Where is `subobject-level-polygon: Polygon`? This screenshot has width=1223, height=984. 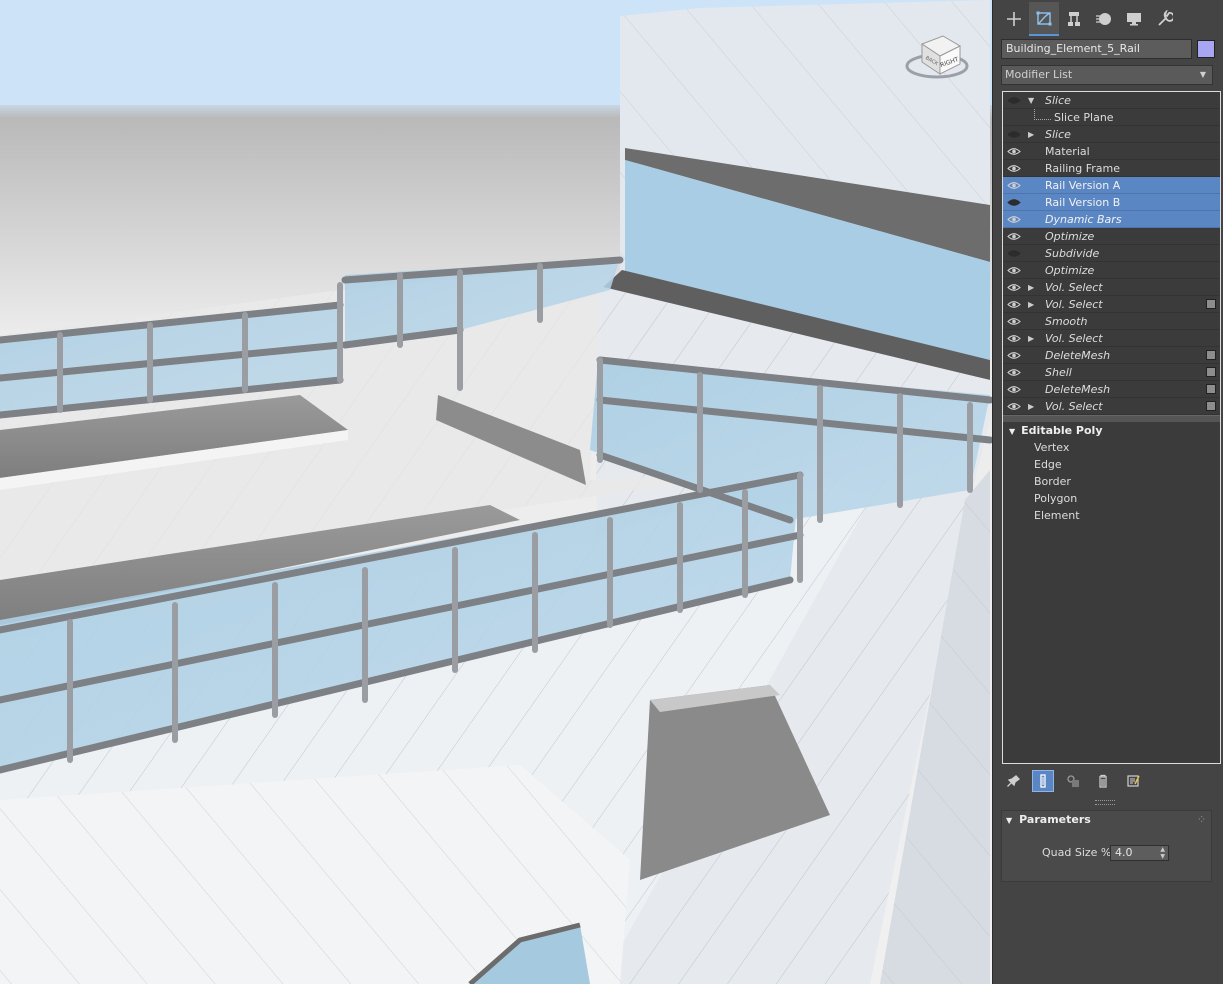
subobject-level-polygon: Polygon is located at coordinates (1111, 498).